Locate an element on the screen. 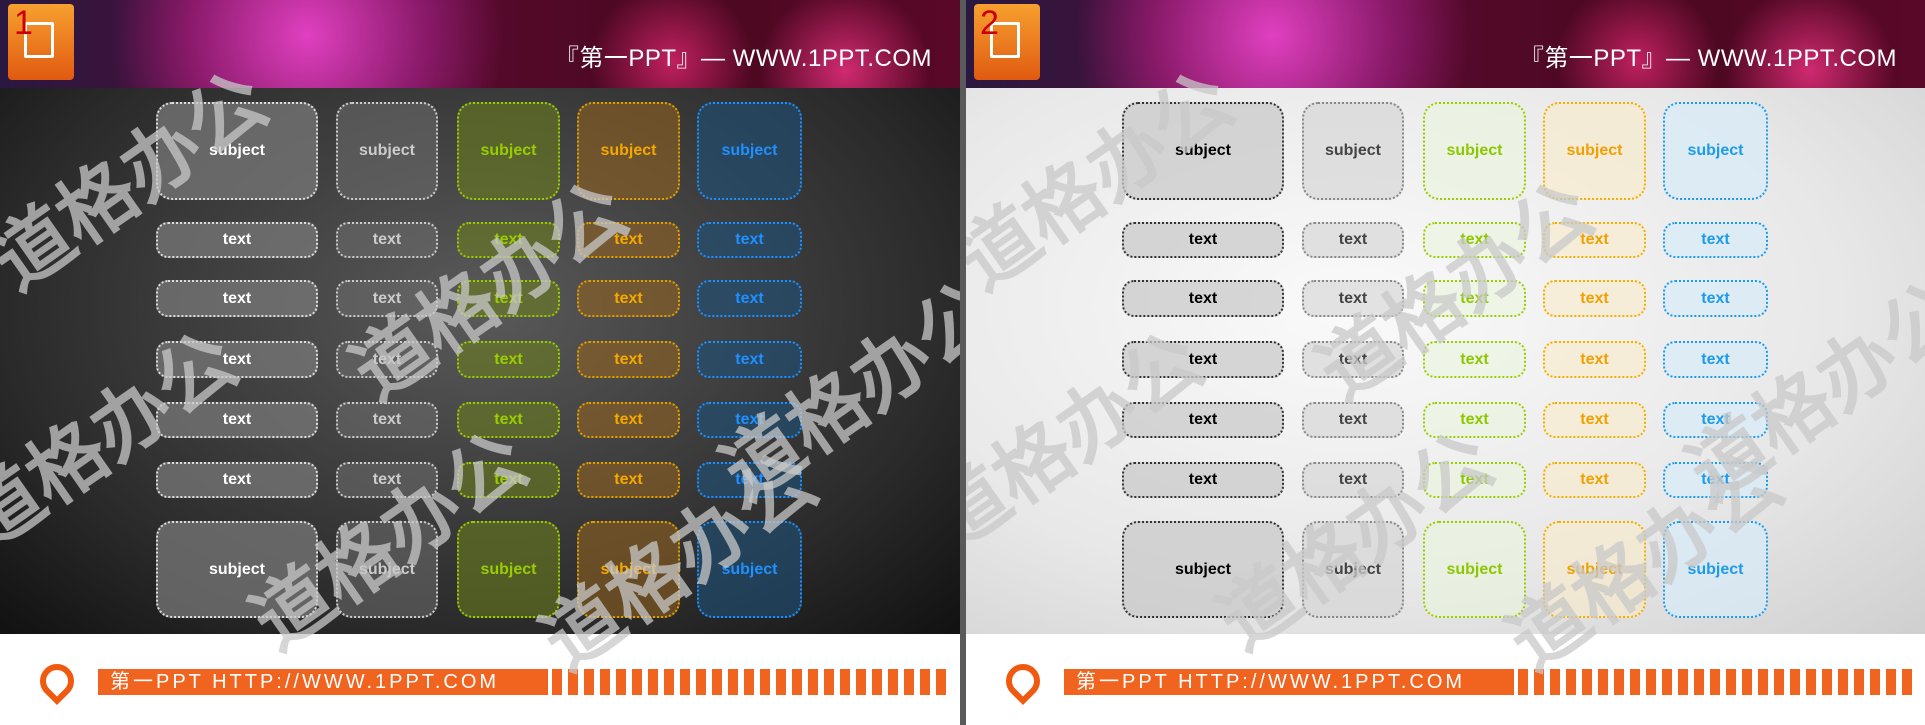 The image size is (1925, 725). slide-number-badge: 2 is located at coordinates (1007, 42).